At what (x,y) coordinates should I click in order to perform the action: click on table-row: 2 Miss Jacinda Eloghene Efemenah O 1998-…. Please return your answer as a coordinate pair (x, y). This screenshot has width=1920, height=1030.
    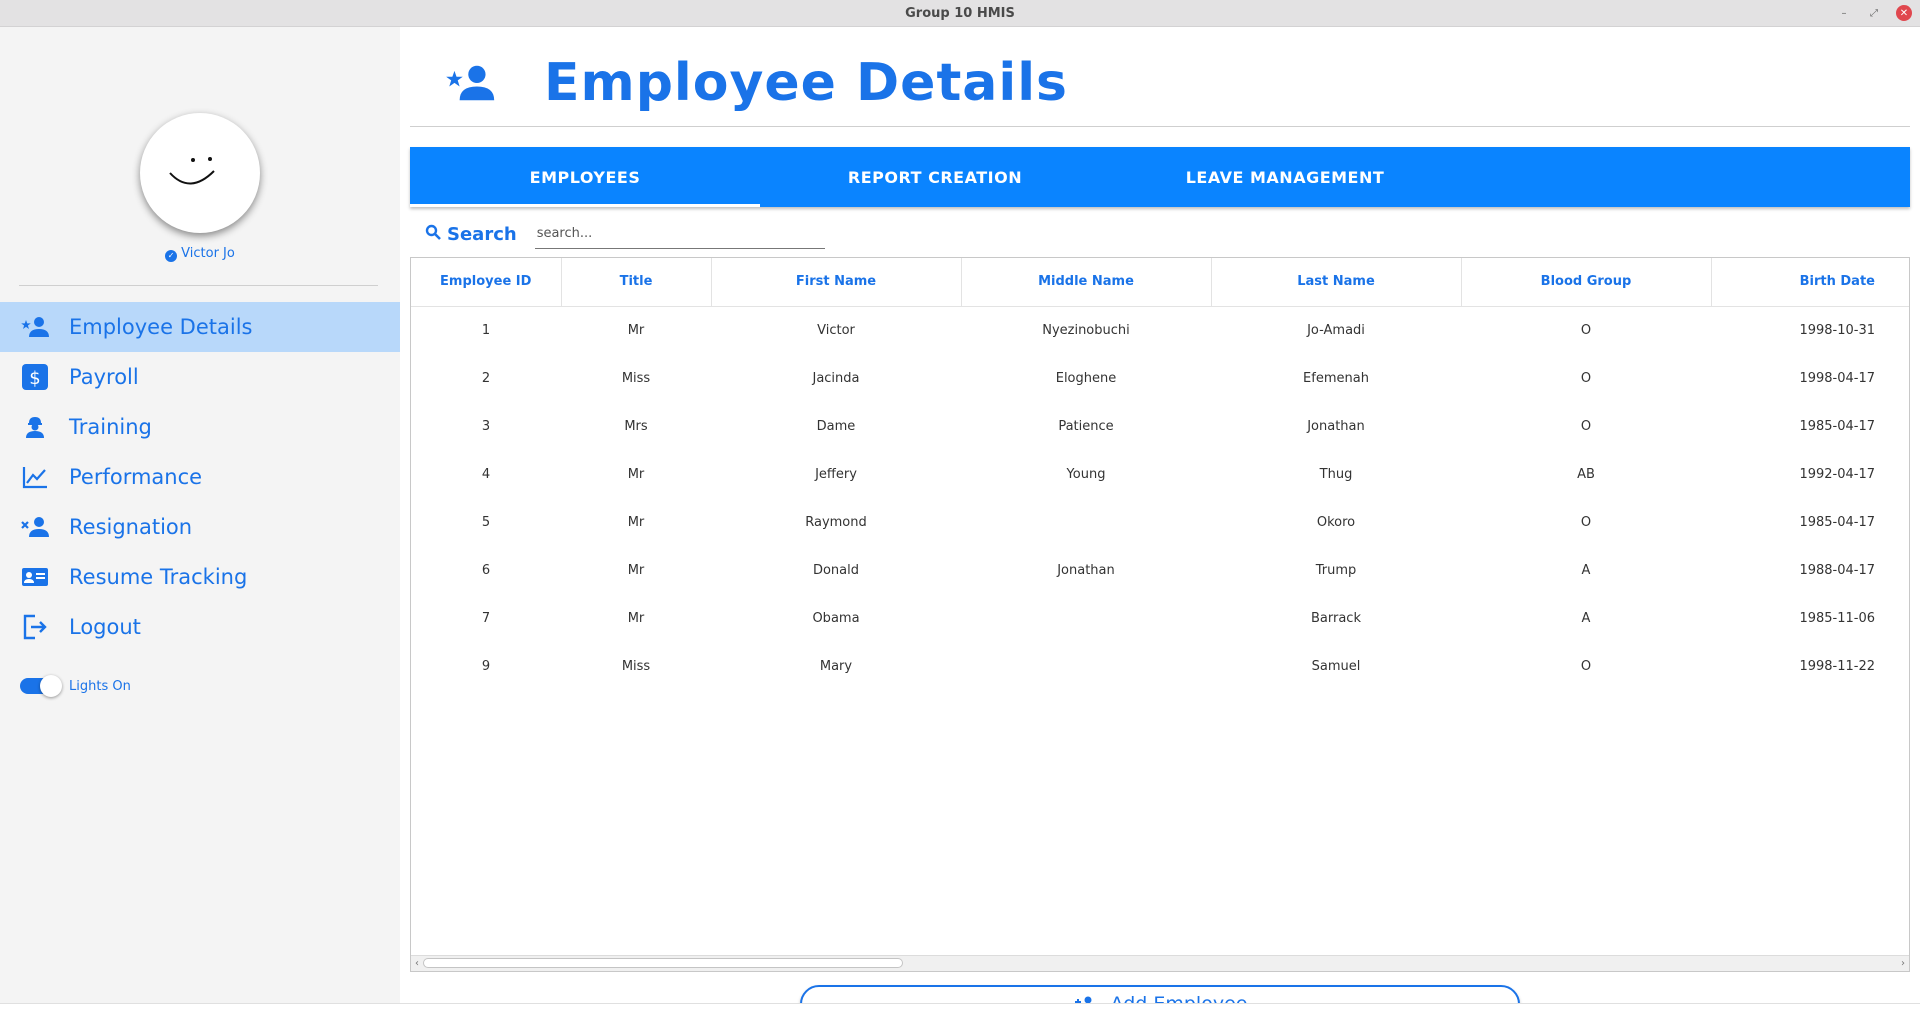
    Looking at the image, I should click on (1160, 378).